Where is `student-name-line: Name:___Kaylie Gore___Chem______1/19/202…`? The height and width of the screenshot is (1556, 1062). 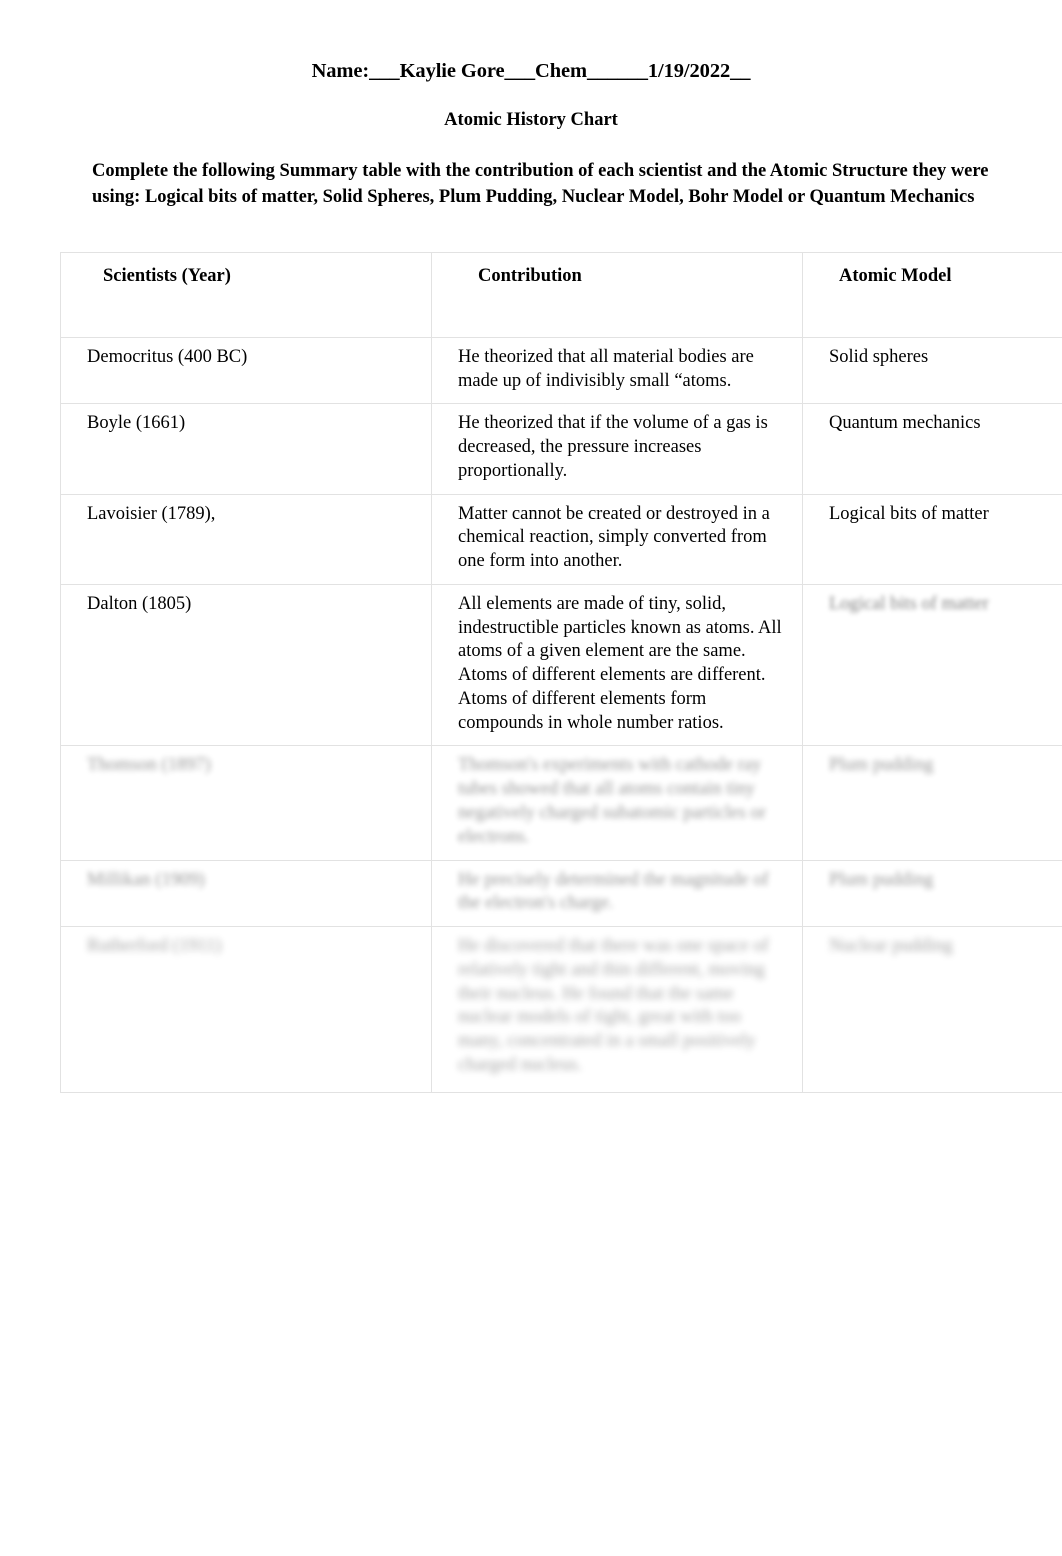 student-name-line: Name:___Kaylie Gore___Chem______1/19/202… is located at coordinates (531, 71).